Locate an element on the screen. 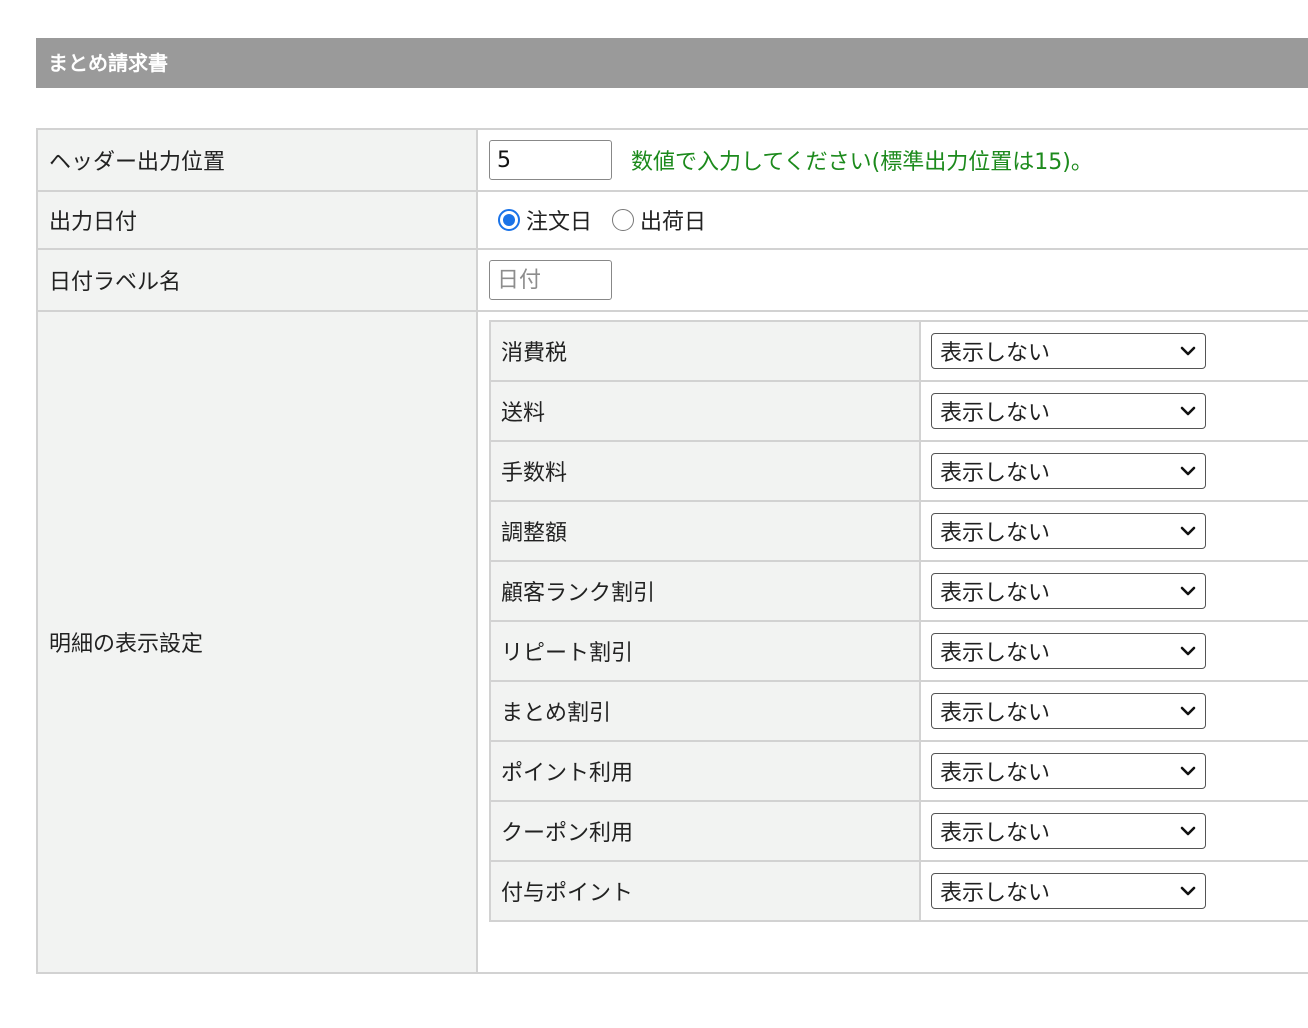  radio-order-date-label: 注文日 is located at coordinates (559, 220).